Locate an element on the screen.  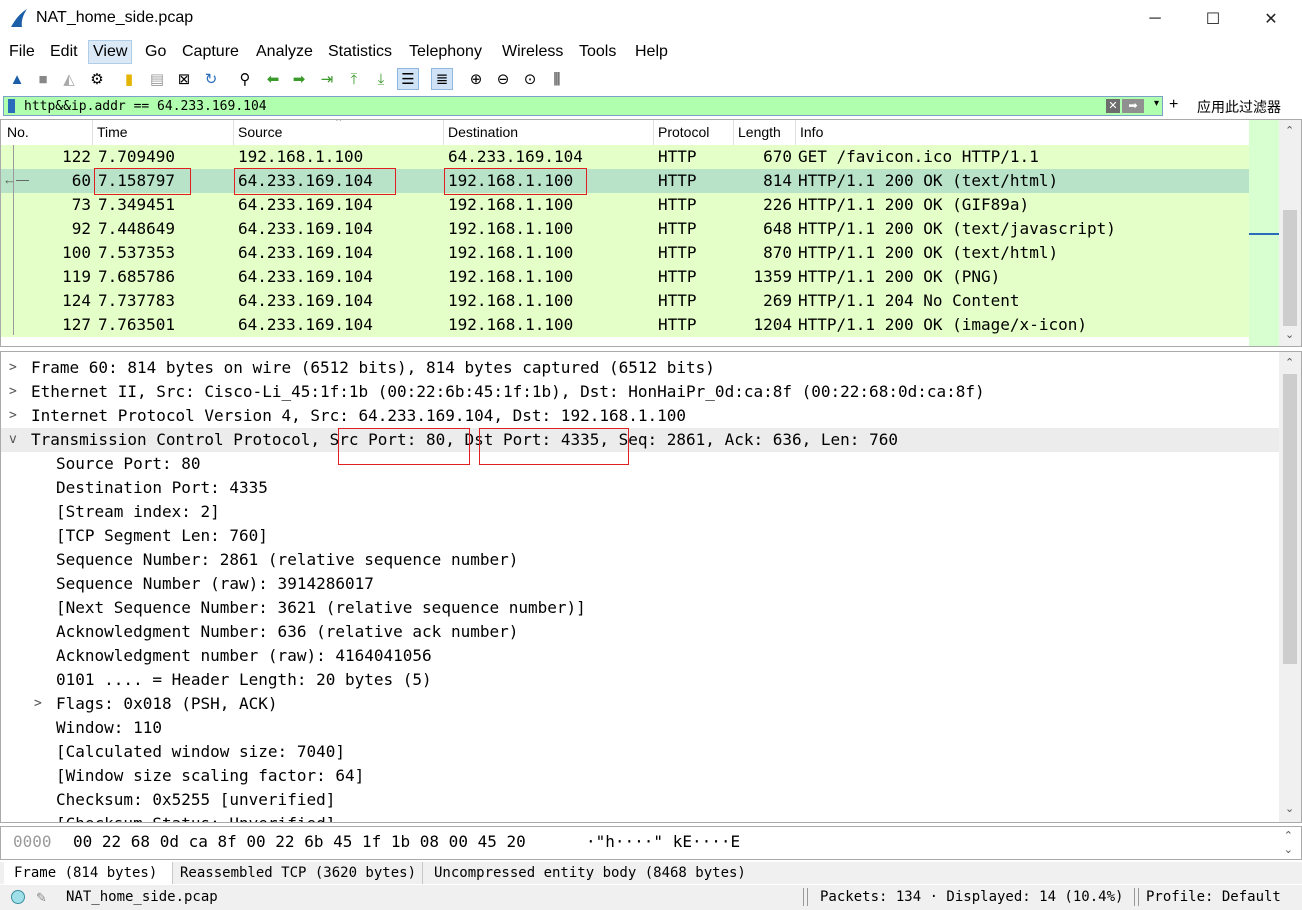
menu-help: Help is located at coordinates (651, 52).